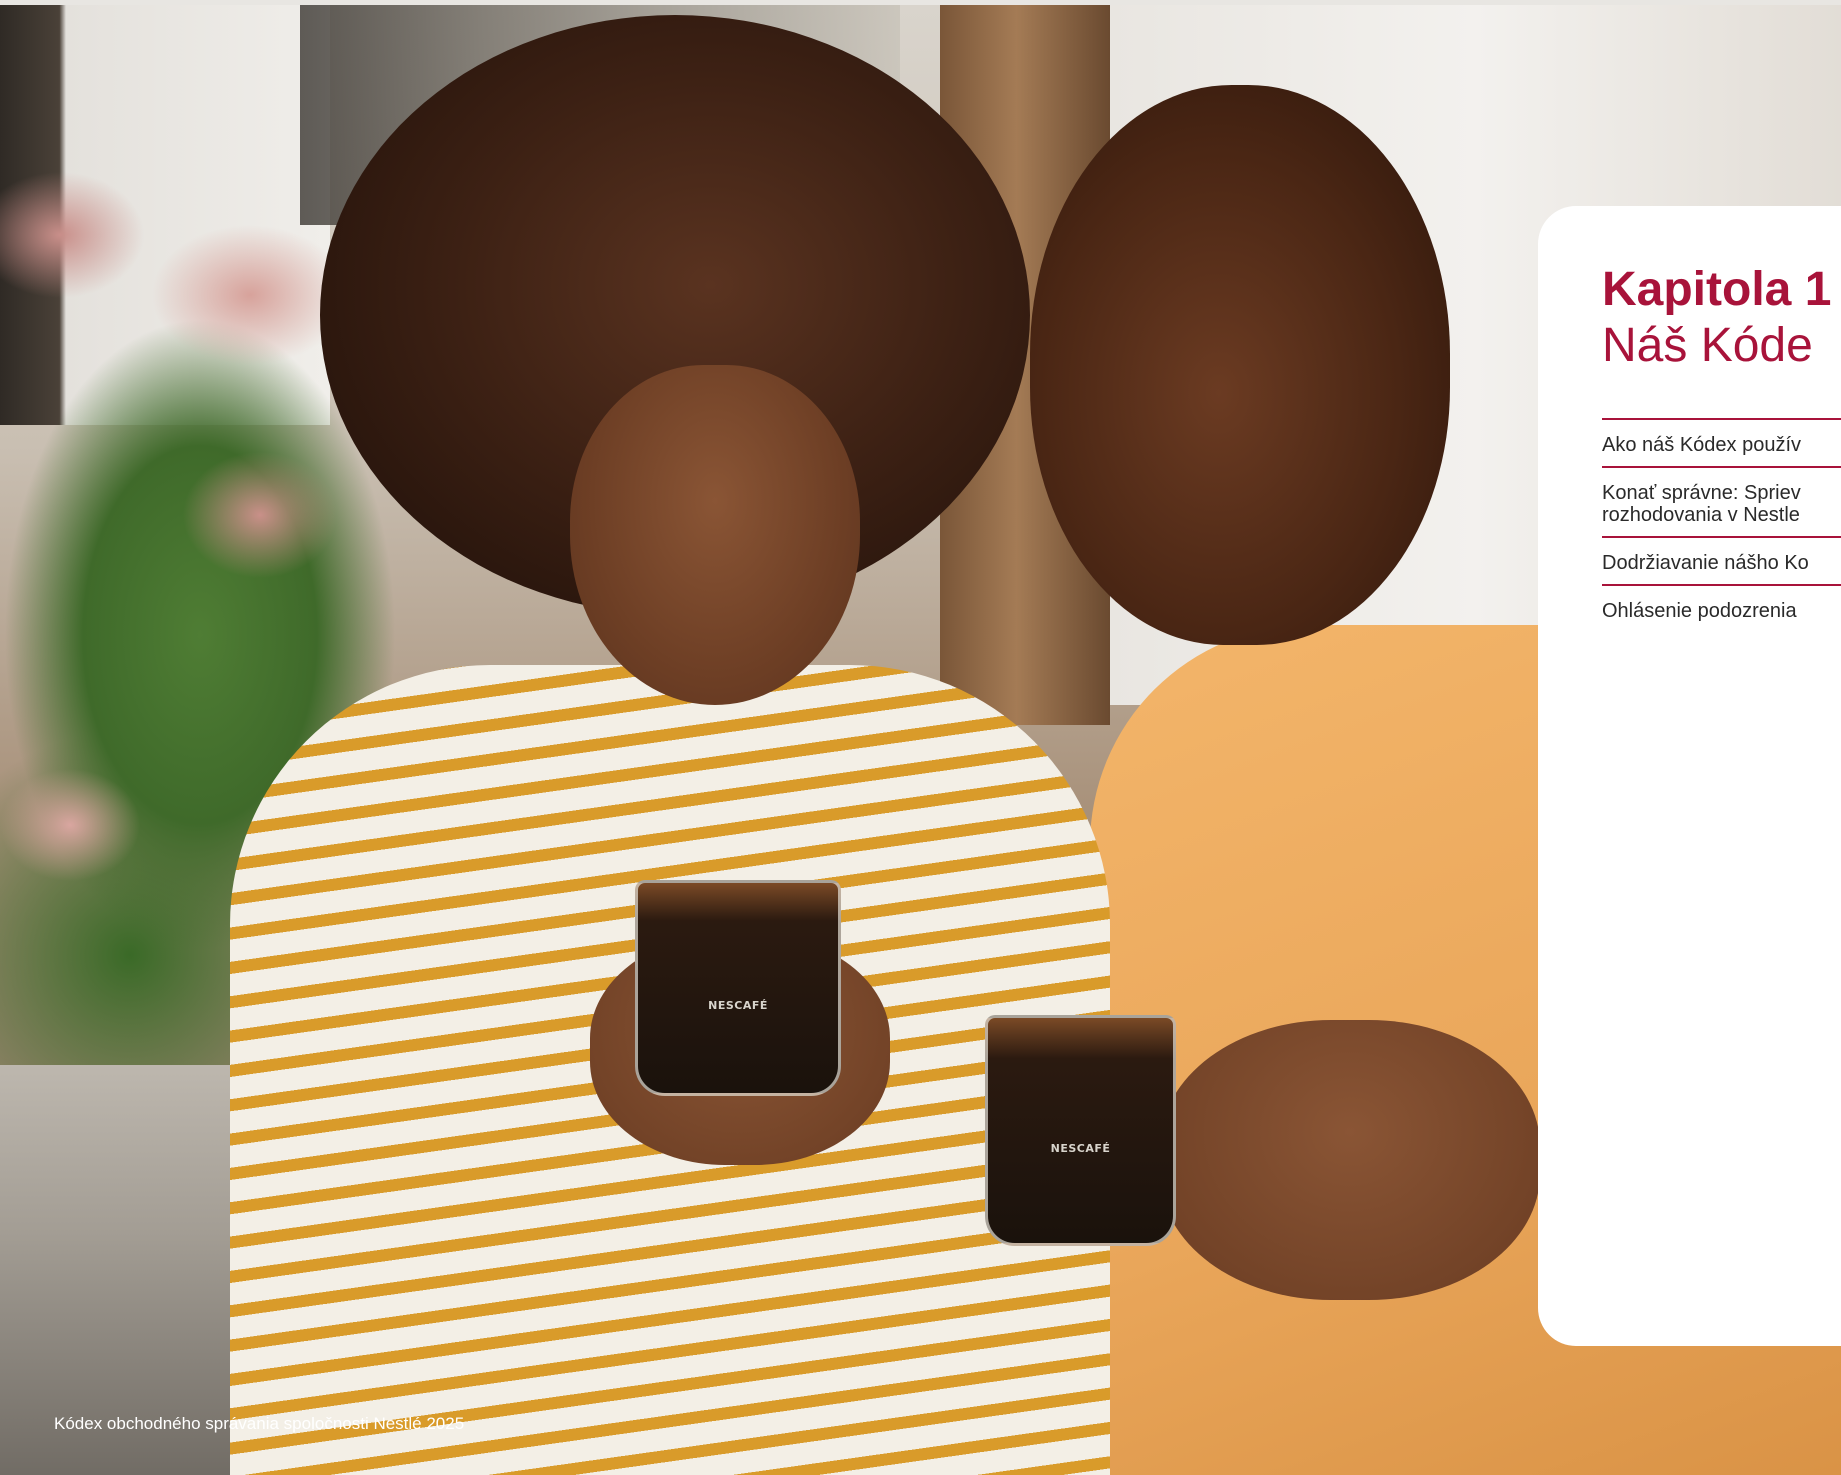  Describe the element at coordinates (1717, 289) in the screenshot. I see `chapter-label: Kapitola 1` at that location.